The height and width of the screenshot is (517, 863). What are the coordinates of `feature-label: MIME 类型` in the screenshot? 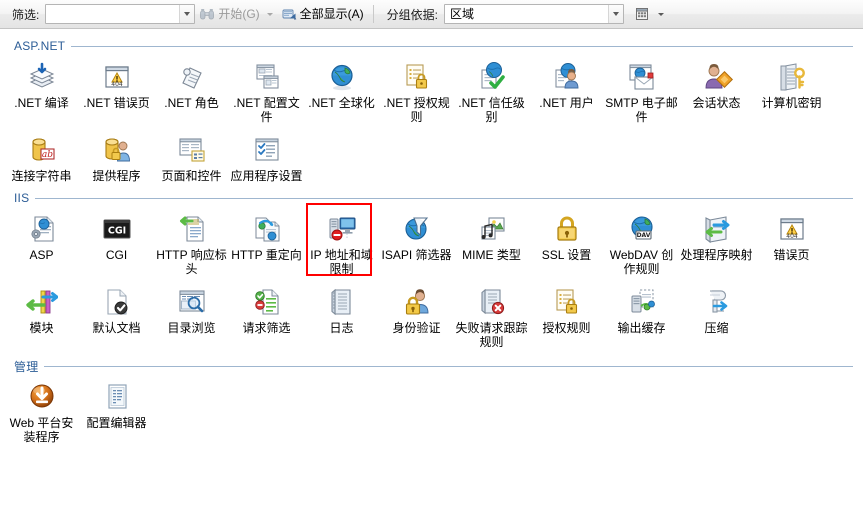 It's located at (491, 255).